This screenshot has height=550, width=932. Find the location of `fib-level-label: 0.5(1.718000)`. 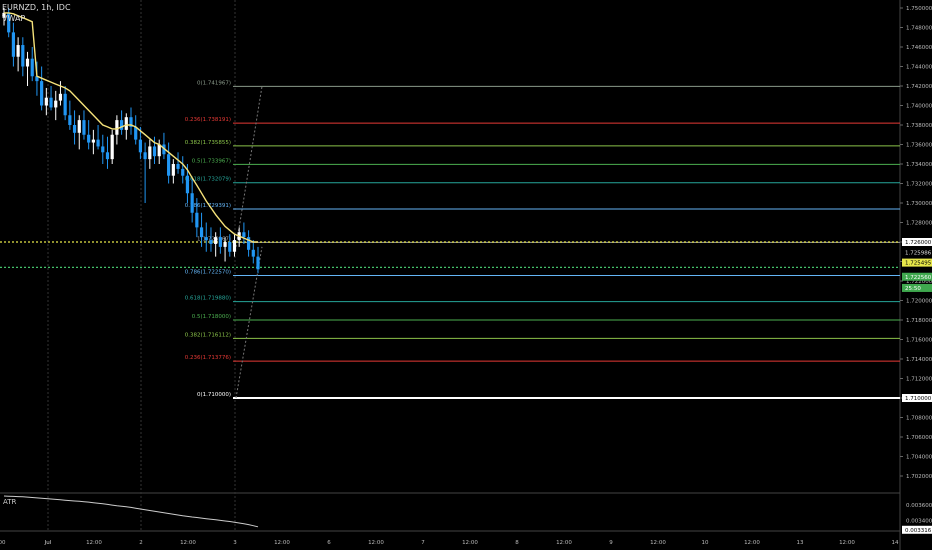

fib-level-label: 0.5(1.718000) is located at coordinates (211, 317).